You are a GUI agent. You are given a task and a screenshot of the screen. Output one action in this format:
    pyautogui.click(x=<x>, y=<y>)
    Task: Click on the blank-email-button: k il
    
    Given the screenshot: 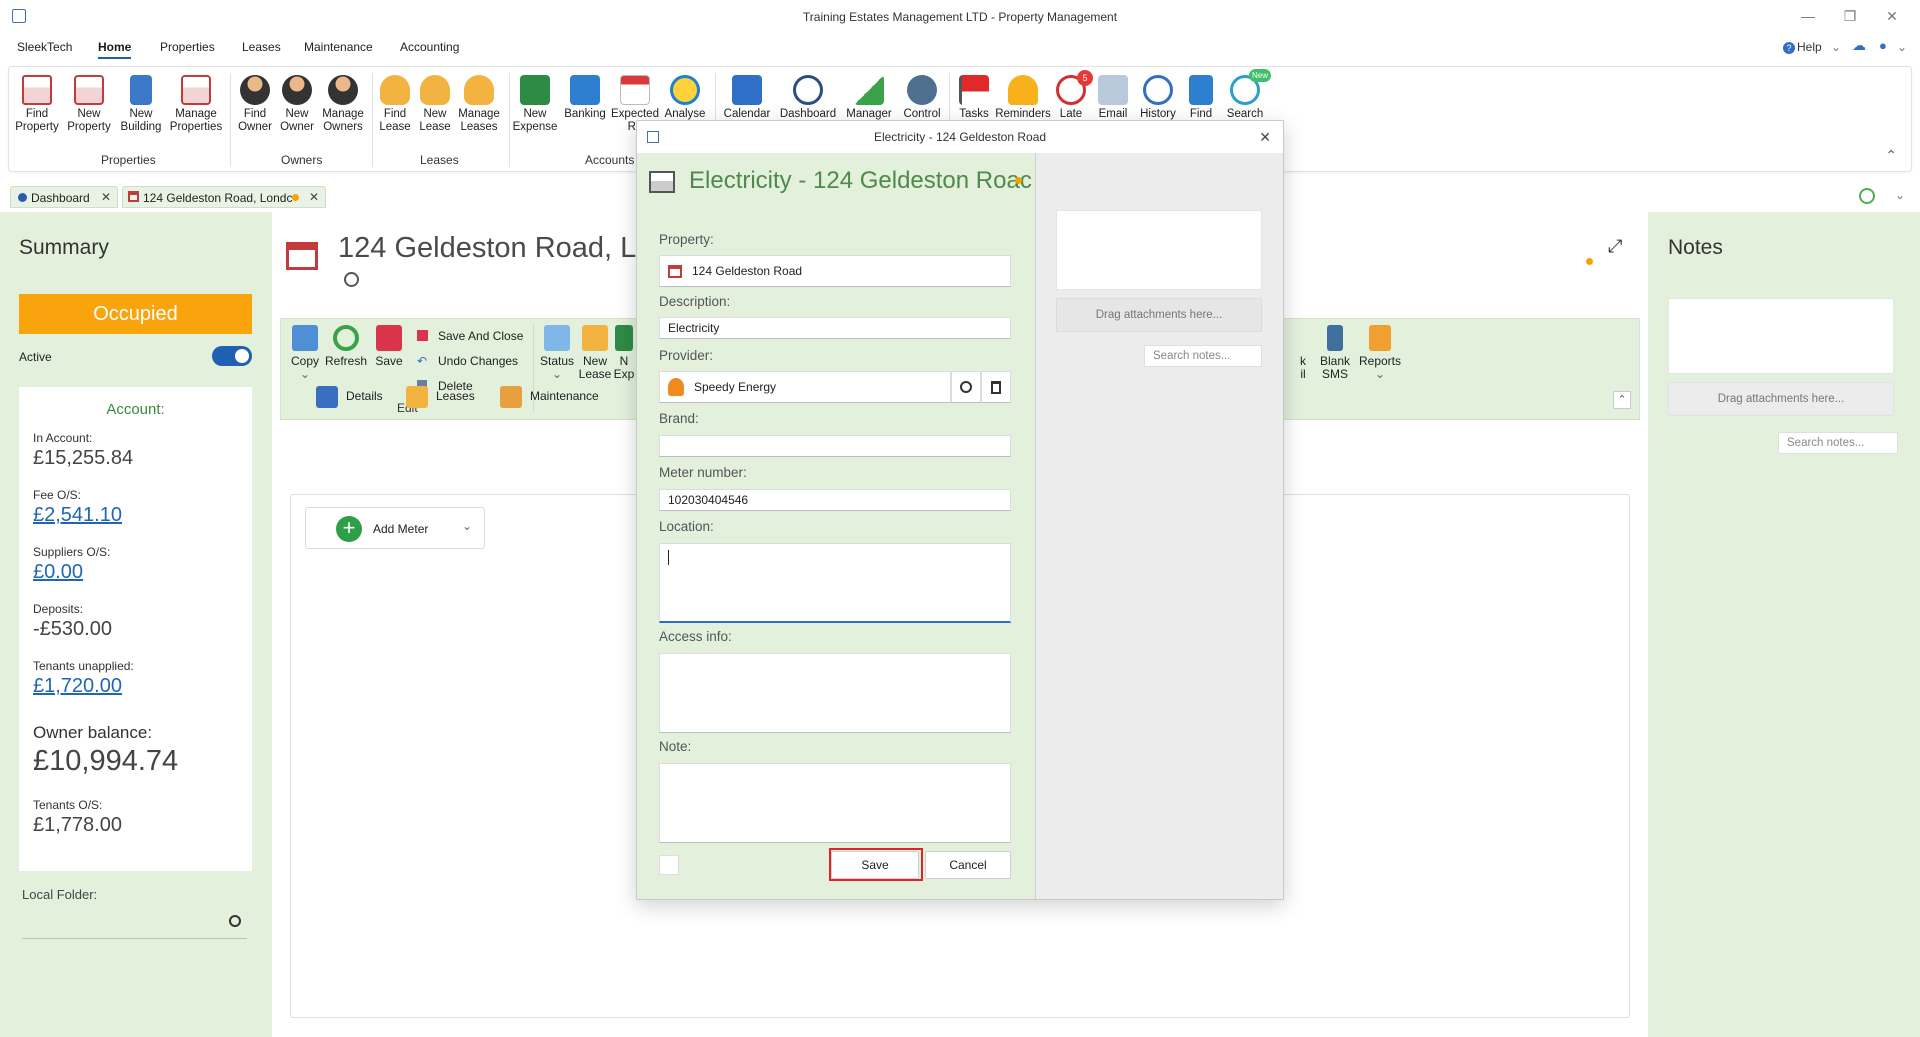 What is the action you would take?
    pyautogui.click(x=1303, y=353)
    